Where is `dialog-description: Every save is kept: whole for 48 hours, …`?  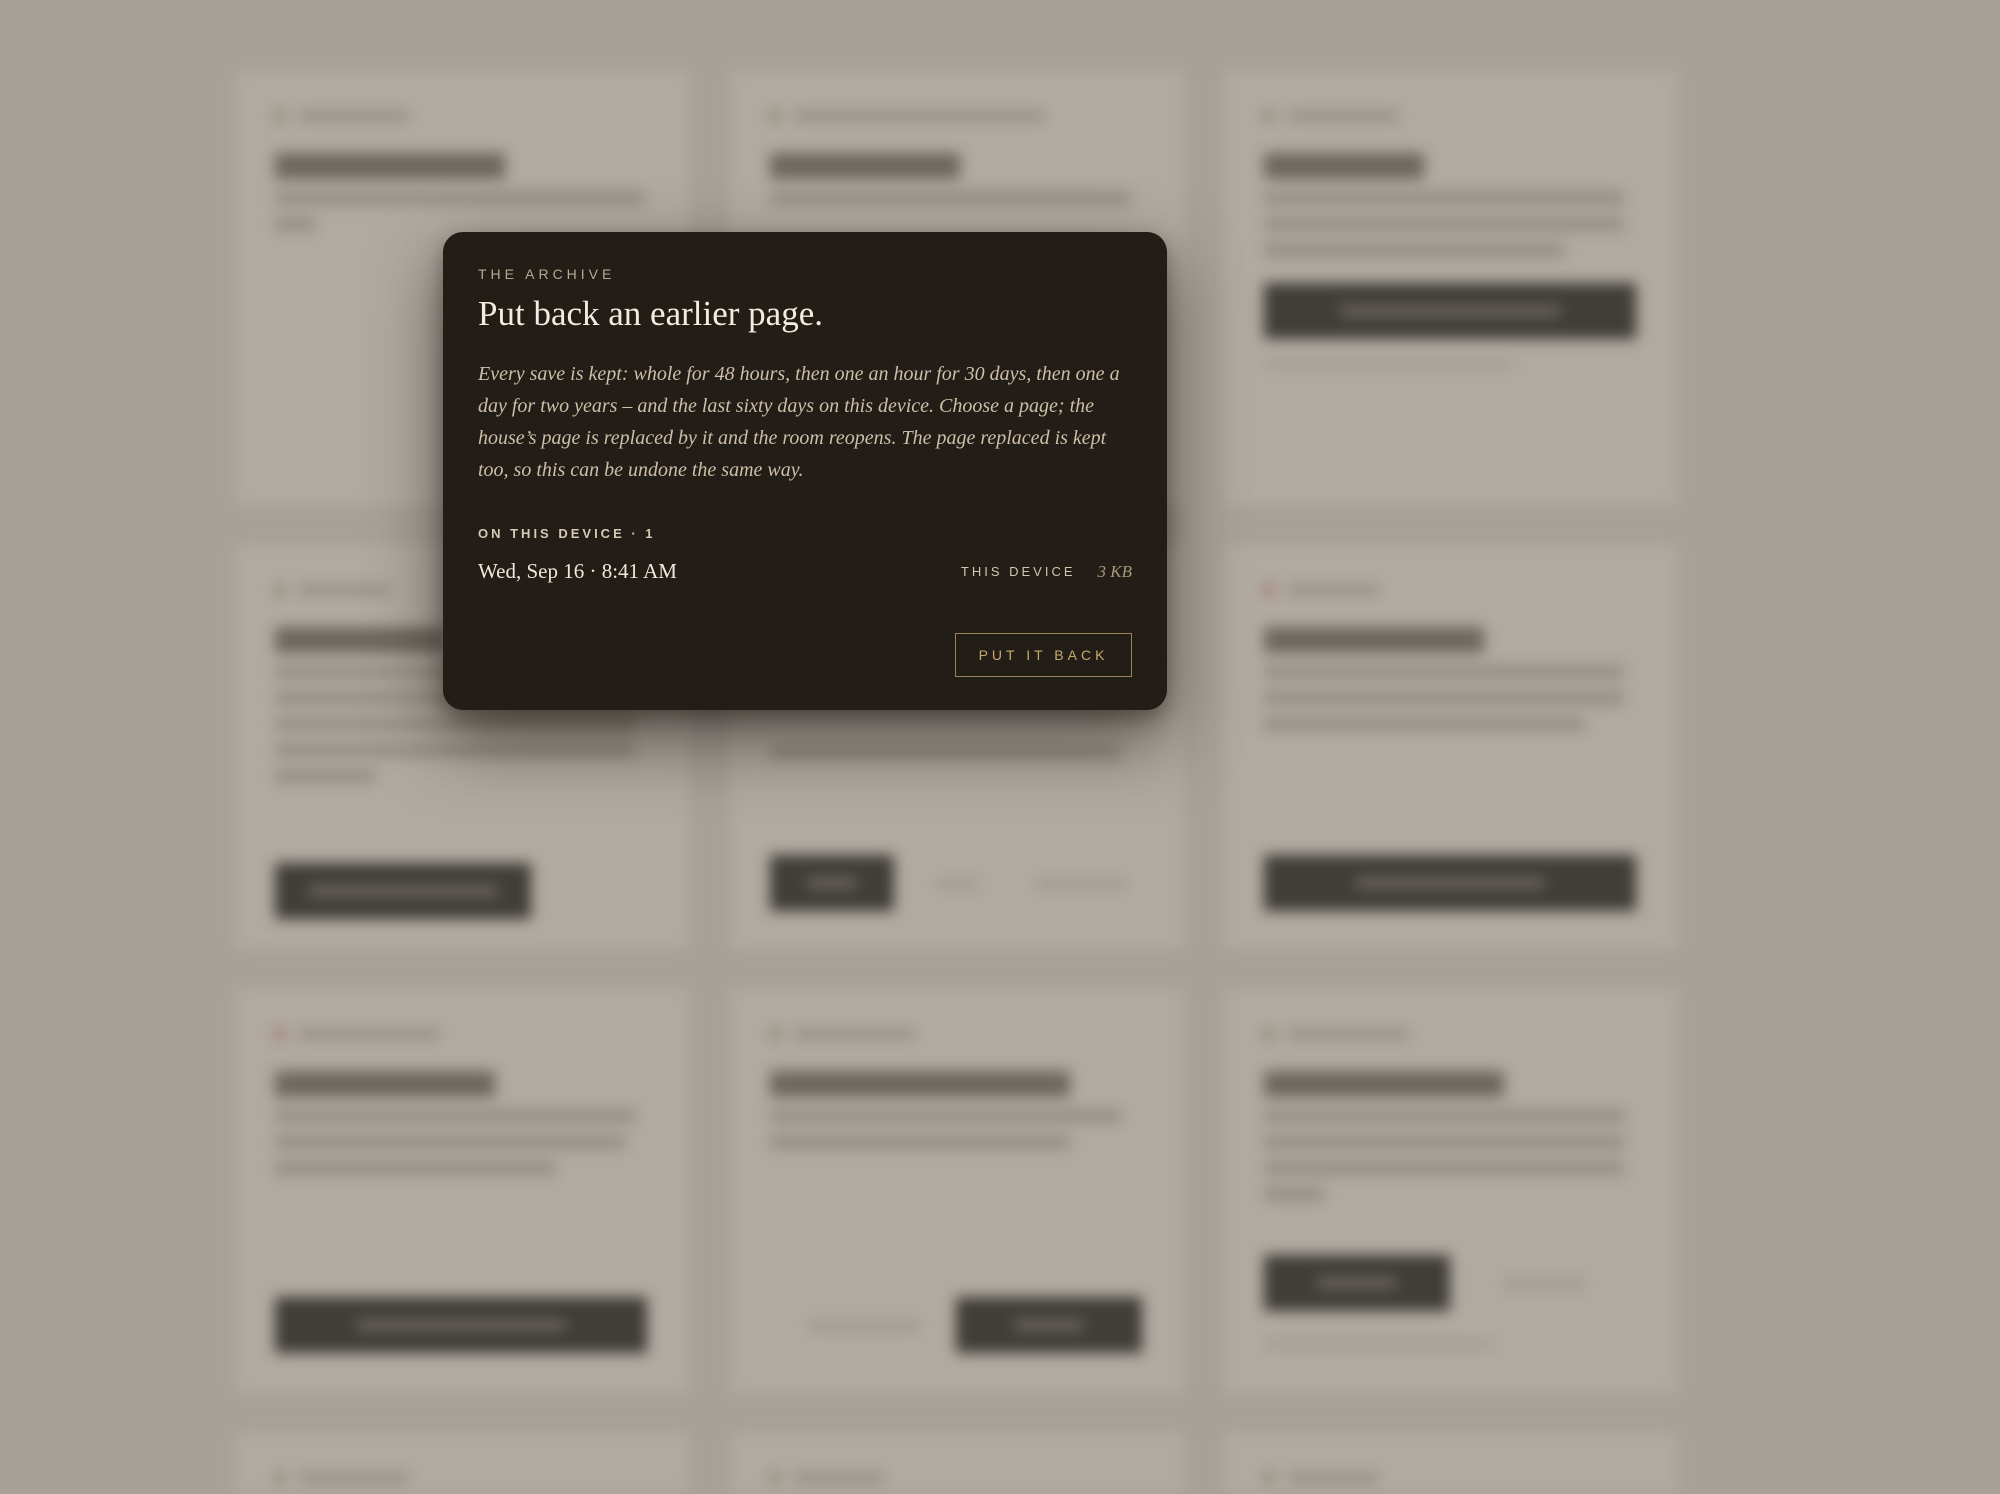
dialog-description: Every save is kept: whole for 48 hours, … is located at coordinates (799, 422).